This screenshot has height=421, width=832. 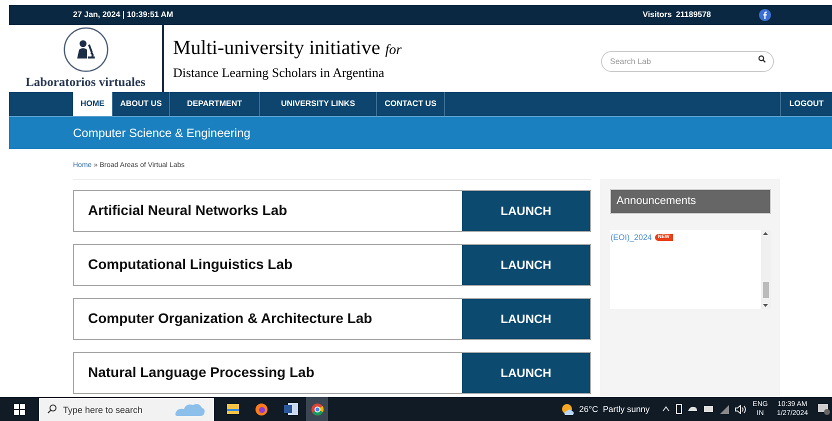 I want to click on word-icon, so click(x=291, y=409).